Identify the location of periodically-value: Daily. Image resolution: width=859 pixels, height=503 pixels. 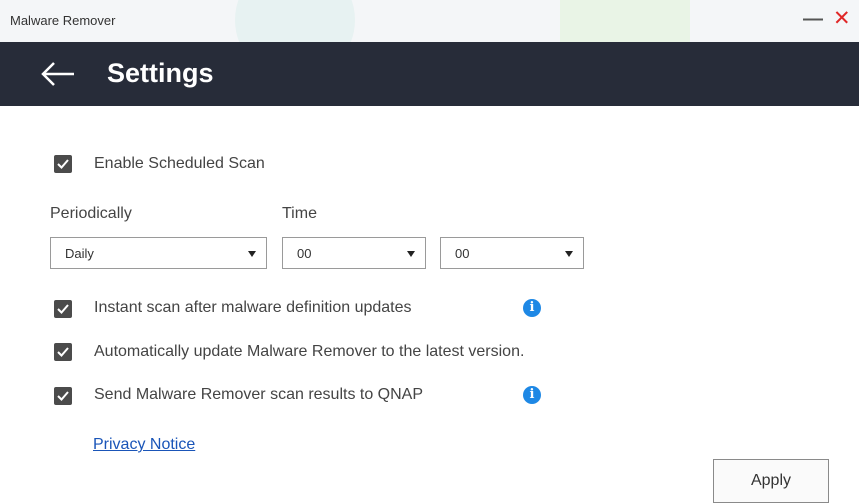
(79, 253).